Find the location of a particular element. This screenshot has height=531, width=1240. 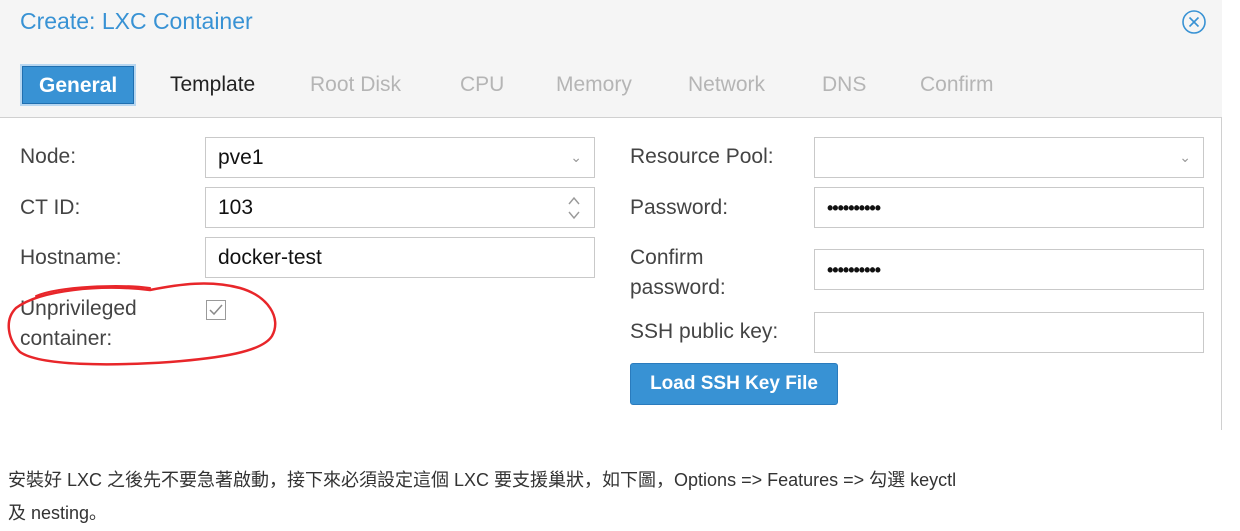

password-value: •••••••••• is located at coordinates (854, 208).